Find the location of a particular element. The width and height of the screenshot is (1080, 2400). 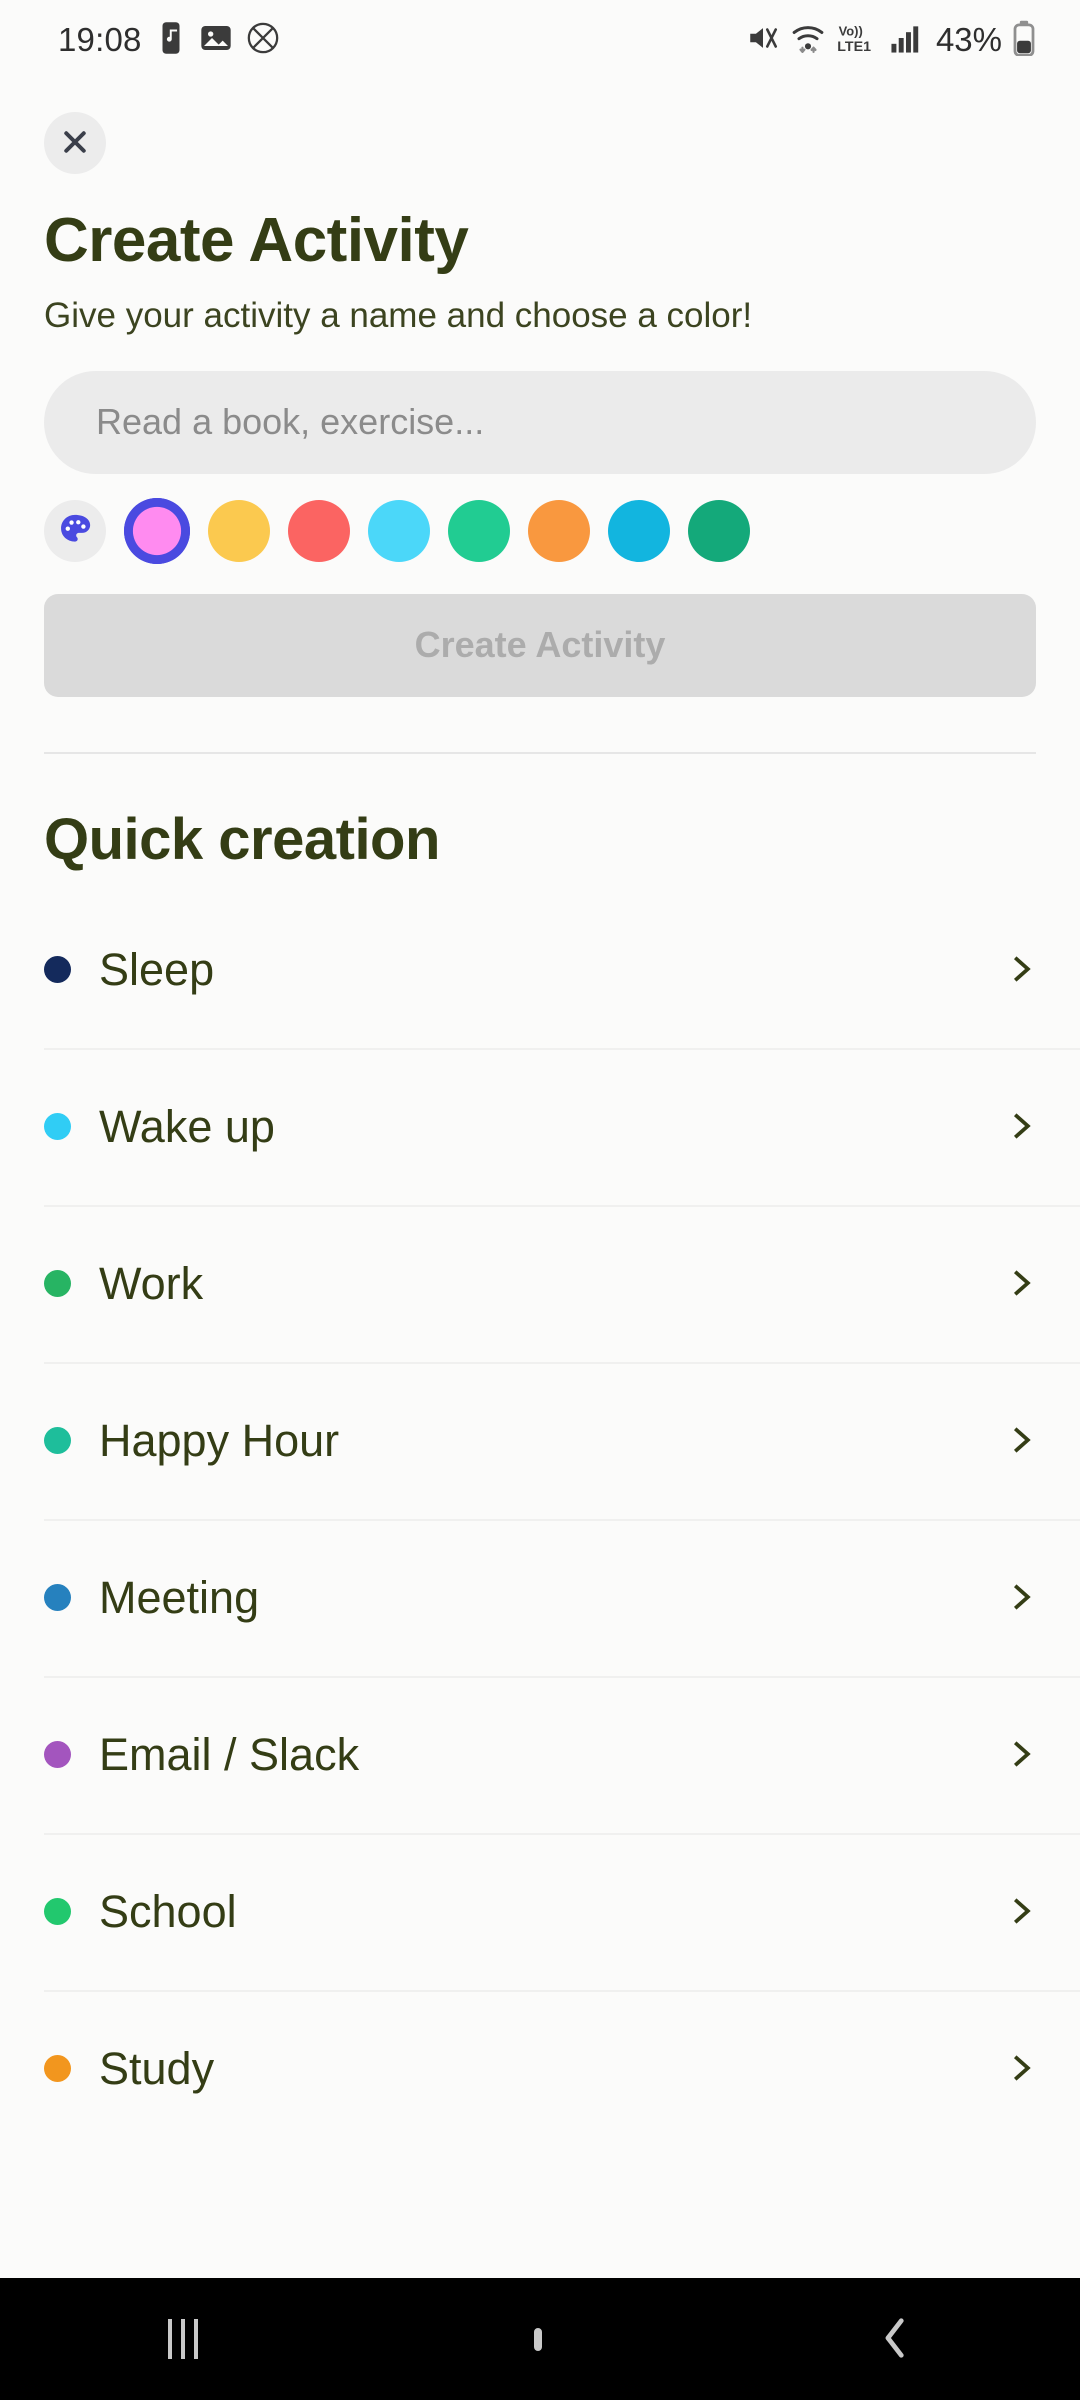

palette-icon-button is located at coordinates (75, 530).